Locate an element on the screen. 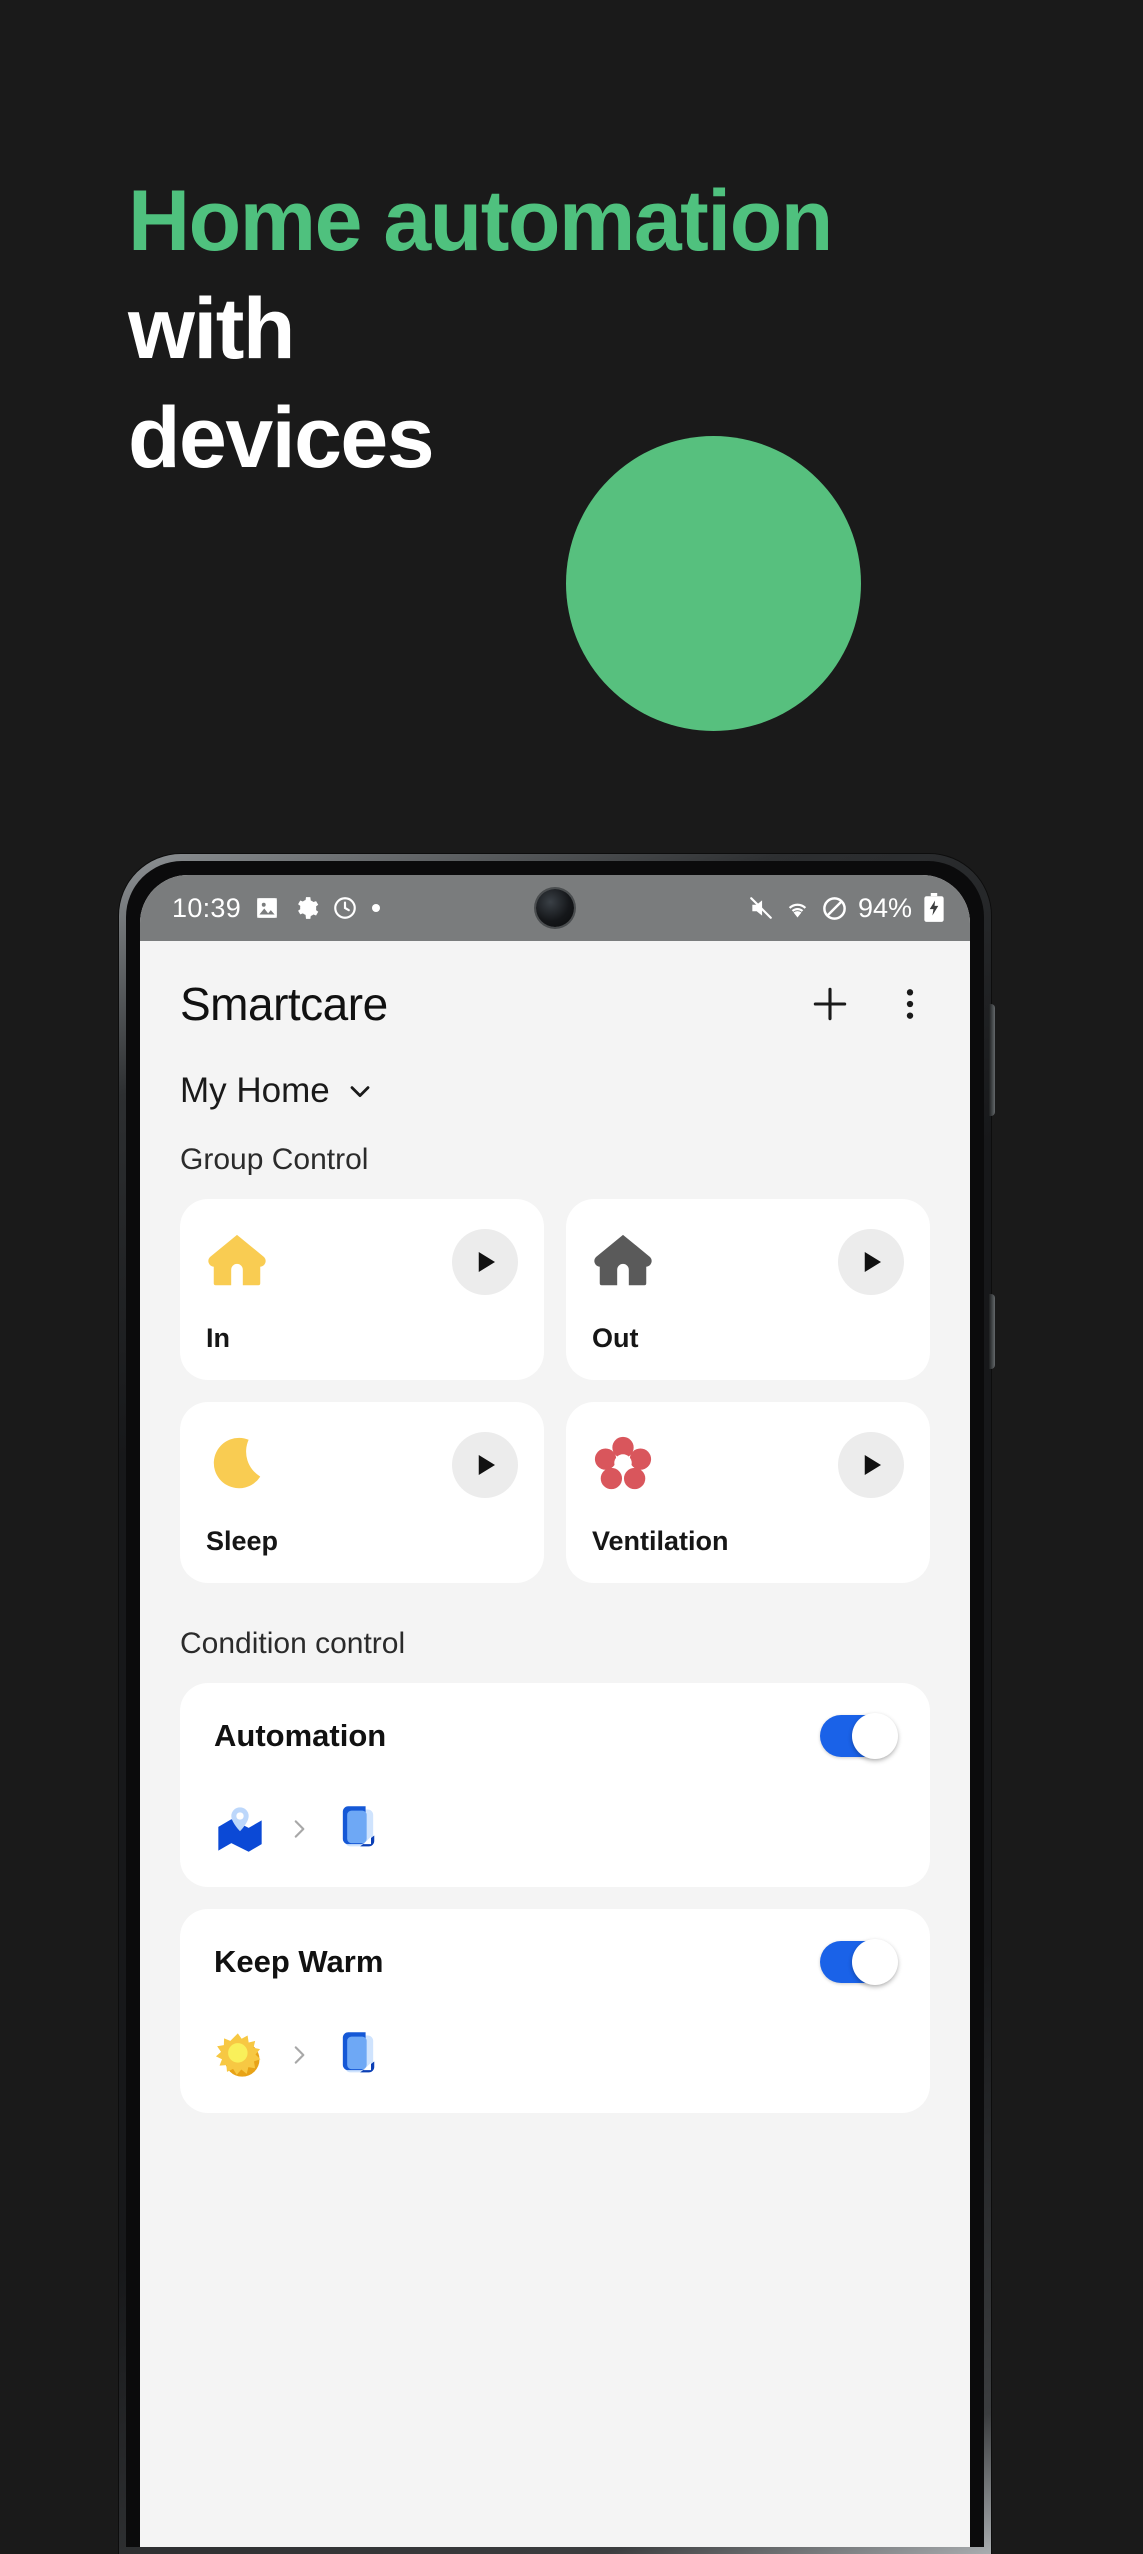  plus-icon is located at coordinates (830, 1004).